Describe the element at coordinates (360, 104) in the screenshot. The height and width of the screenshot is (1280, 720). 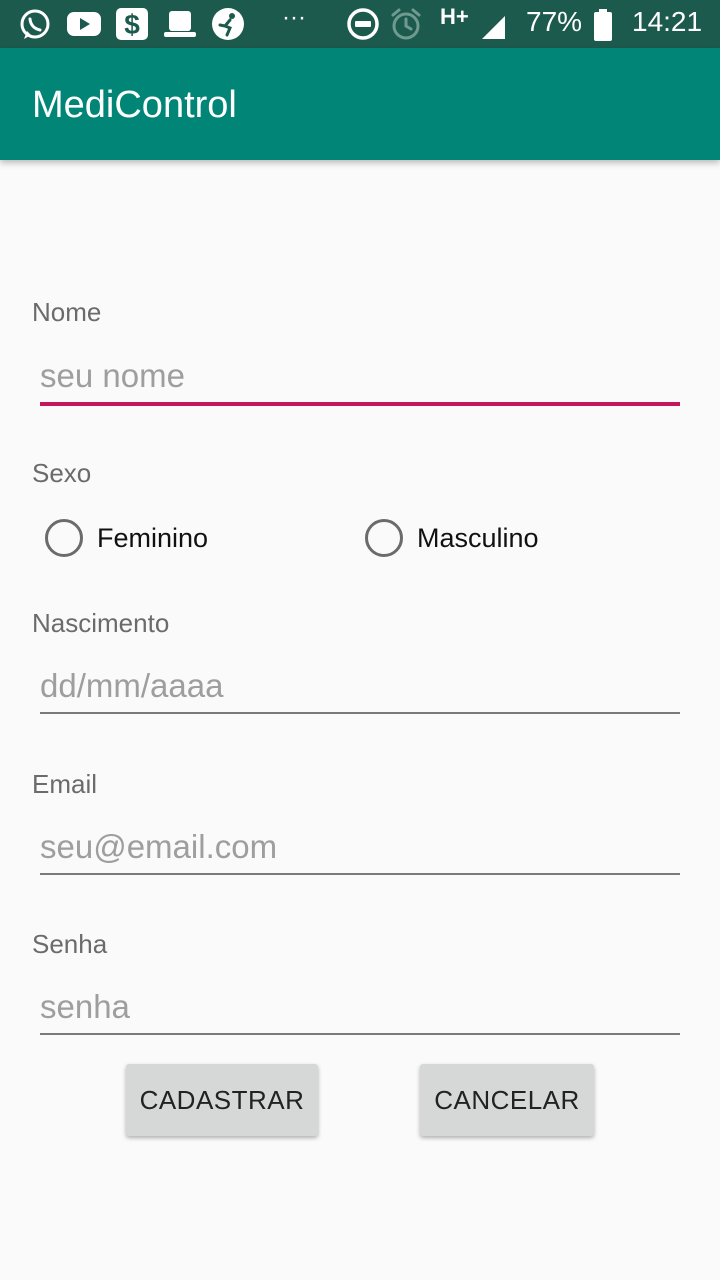
I see `app-bar: MediControl` at that location.